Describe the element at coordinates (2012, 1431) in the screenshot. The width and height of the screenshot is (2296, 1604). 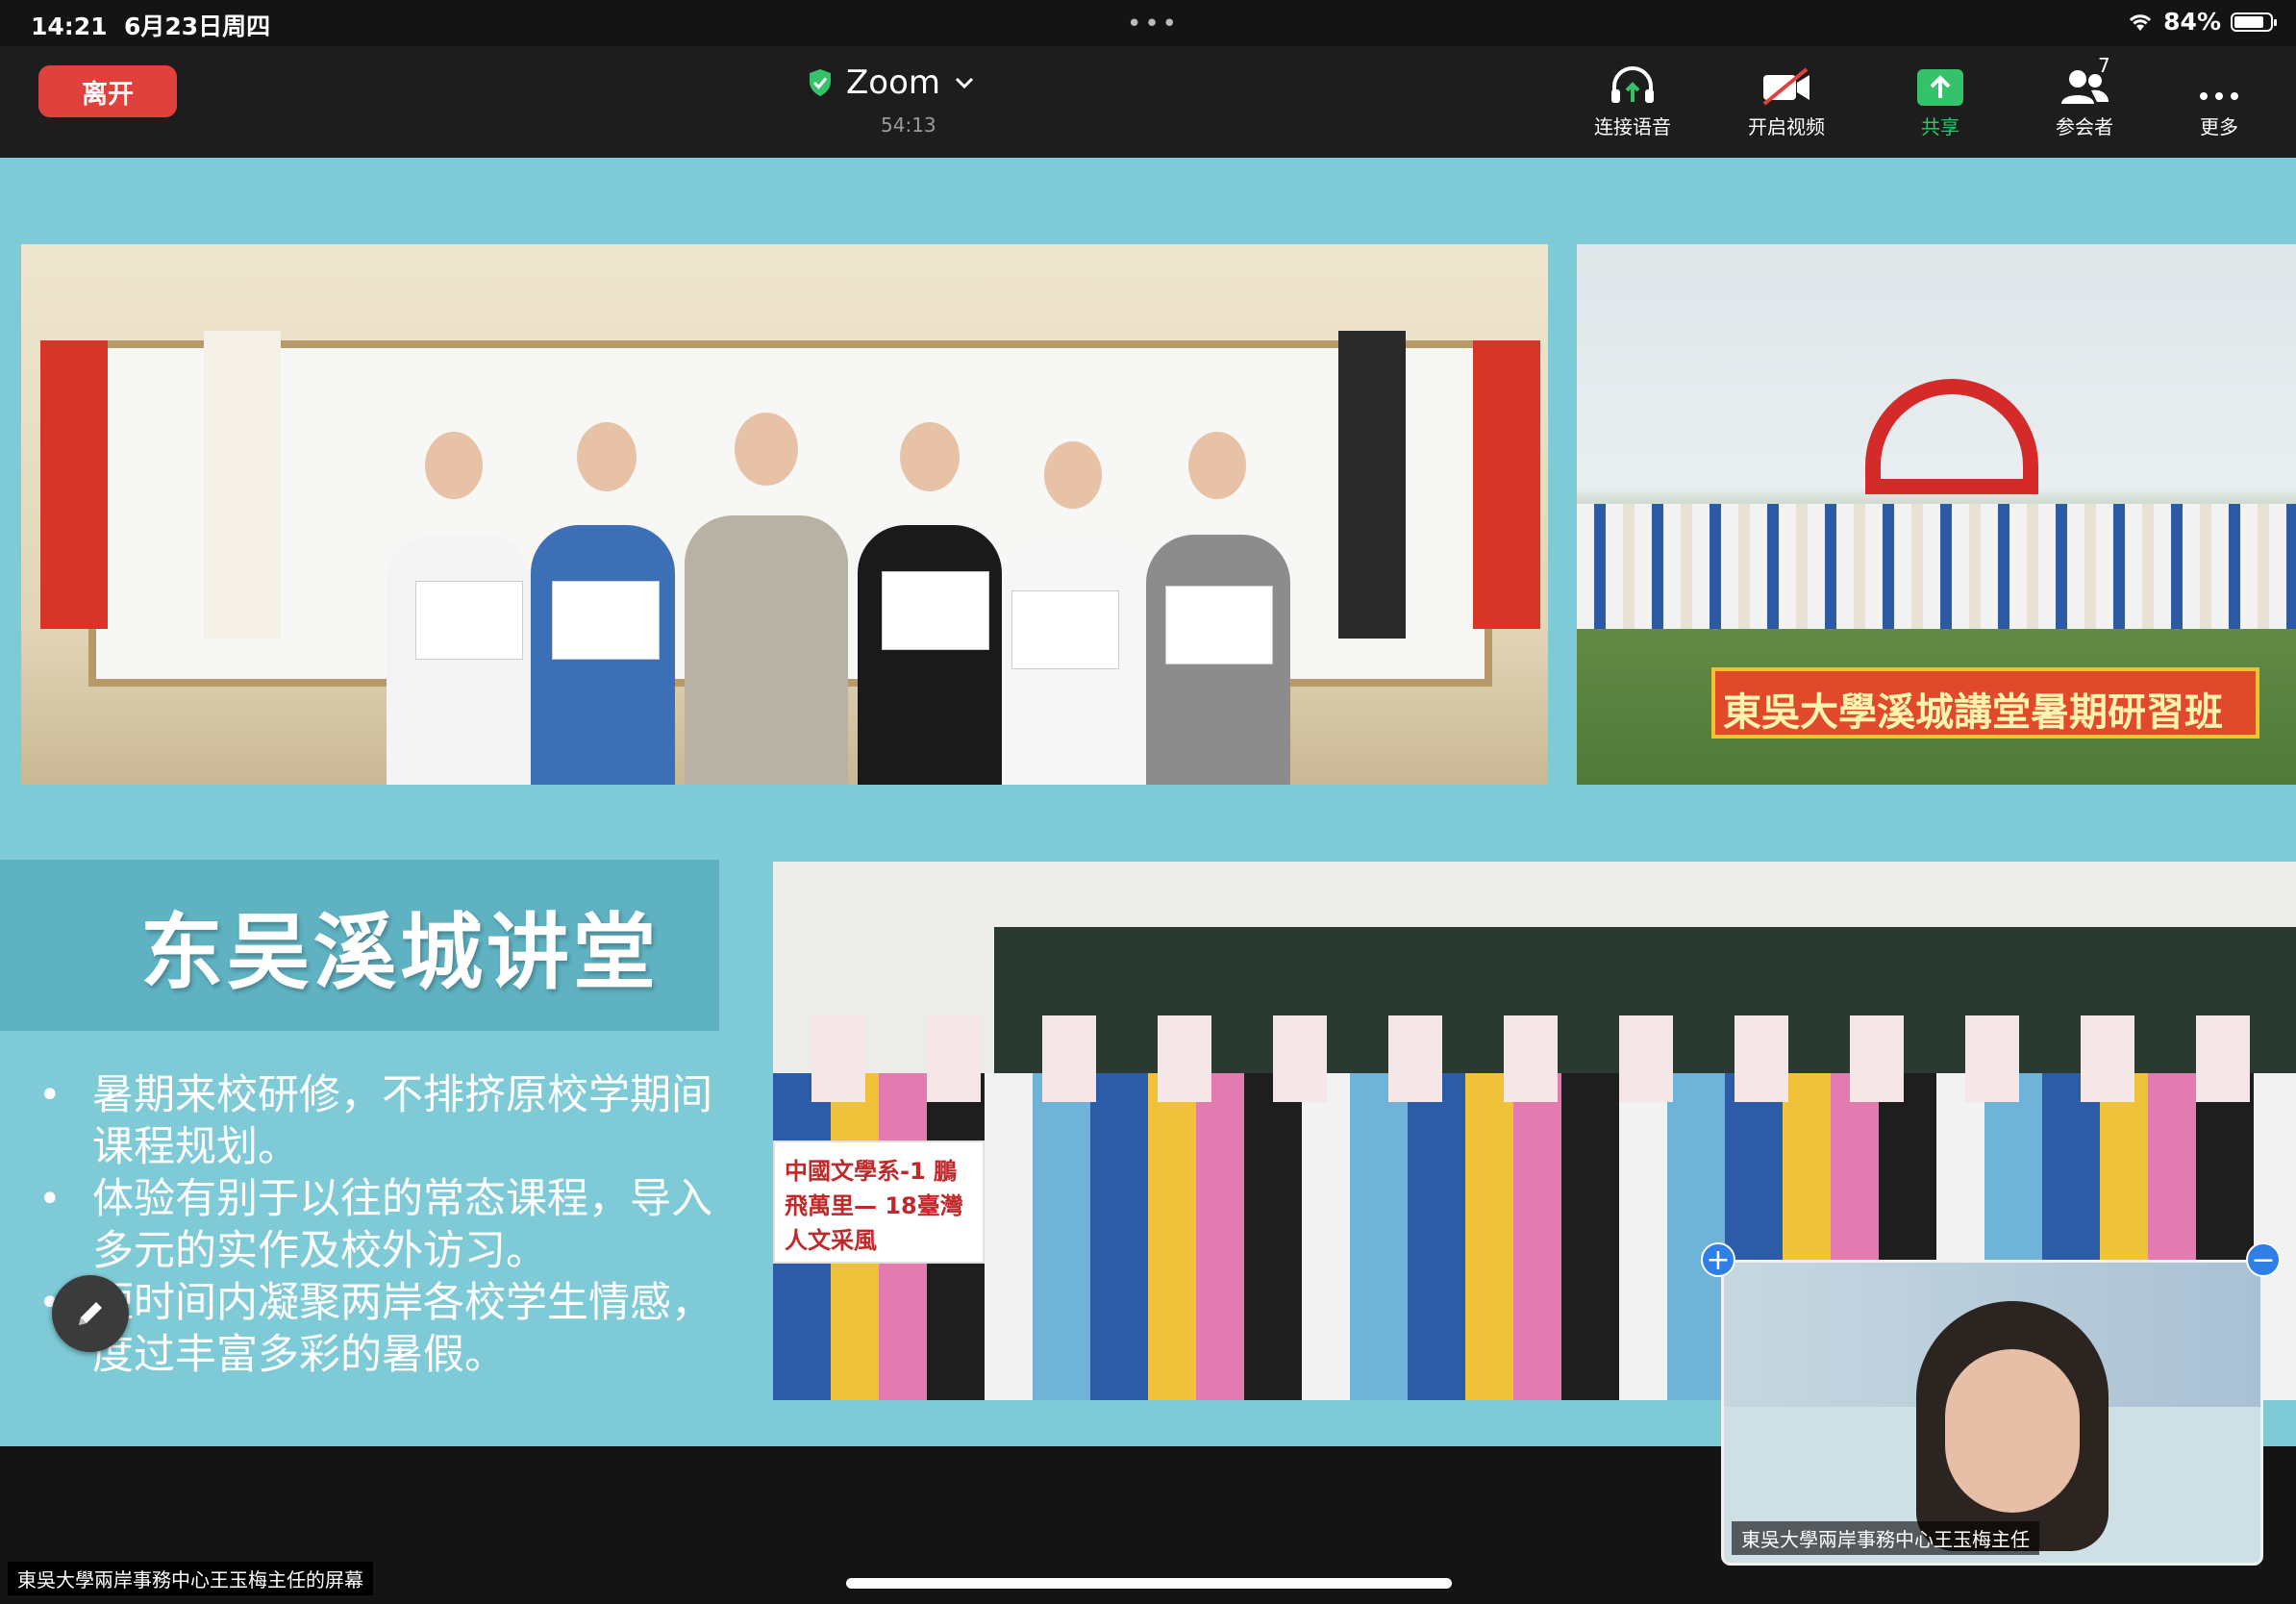
I see `video-person-face` at that location.